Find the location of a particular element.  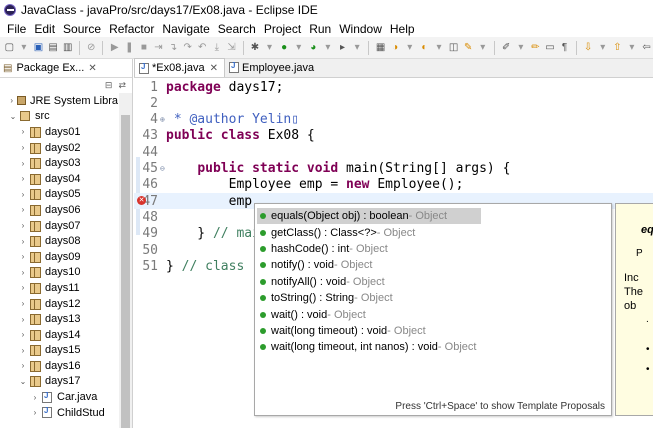

new-java-project-icon: ▦ is located at coordinates (380, 48).